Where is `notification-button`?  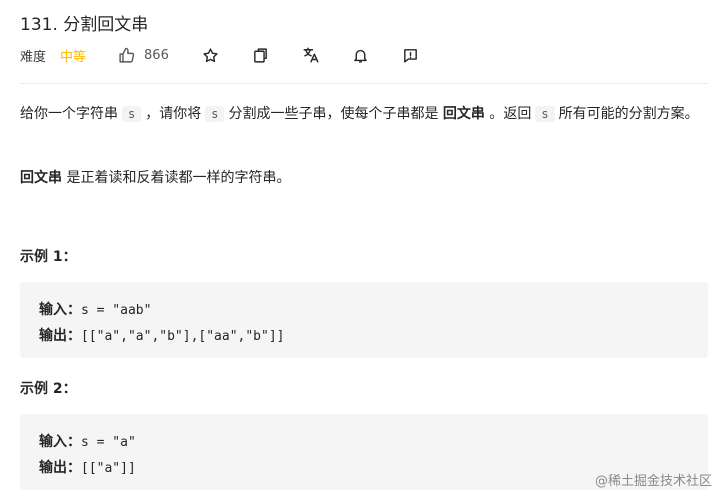 notification-button is located at coordinates (361, 55).